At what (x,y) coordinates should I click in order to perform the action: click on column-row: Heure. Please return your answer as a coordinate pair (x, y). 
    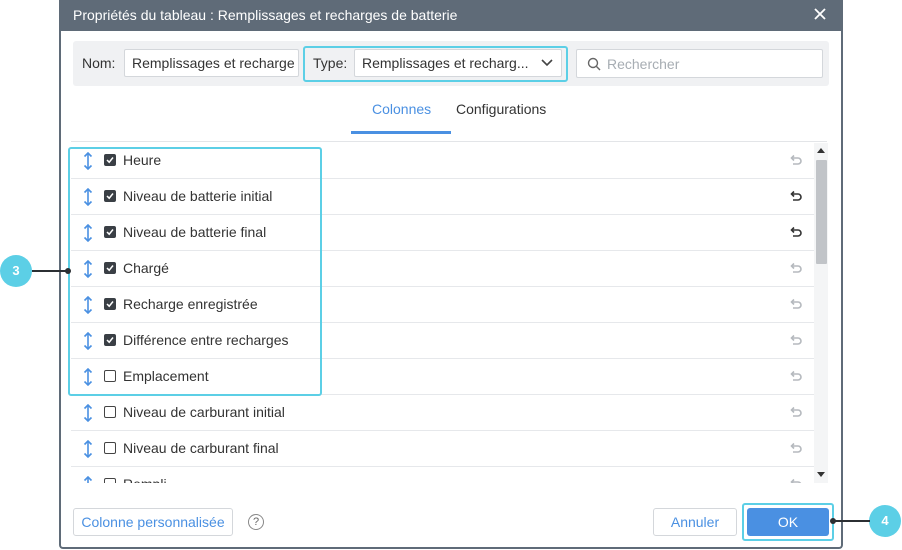
    Looking at the image, I should click on (442, 161).